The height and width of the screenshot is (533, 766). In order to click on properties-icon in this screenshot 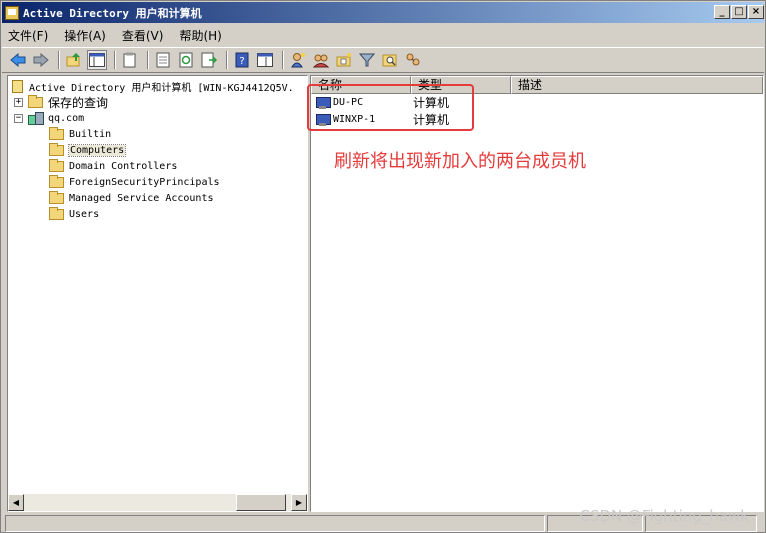, I will do `click(163, 60)`.